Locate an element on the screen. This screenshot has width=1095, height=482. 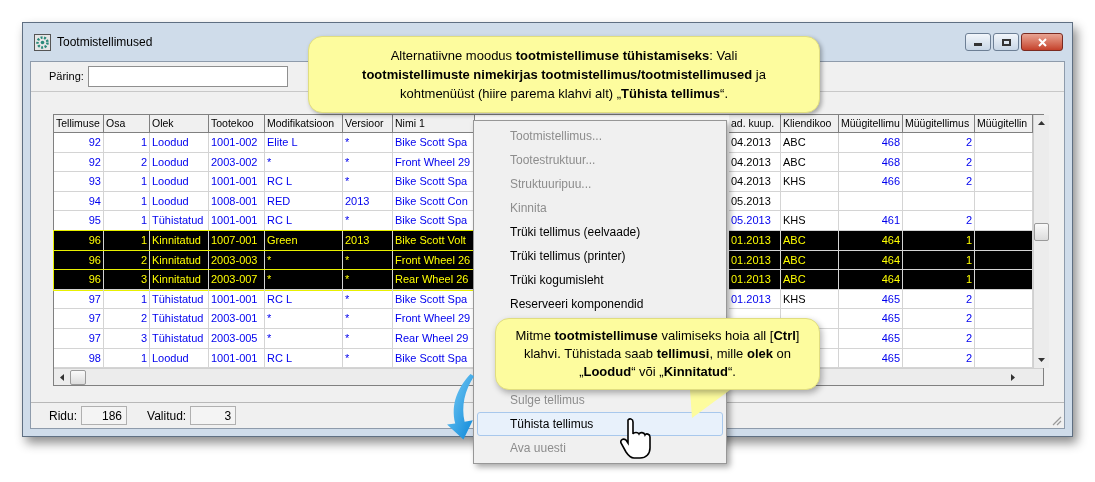
vertical-scrollbar is located at coordinates (1041, 242).